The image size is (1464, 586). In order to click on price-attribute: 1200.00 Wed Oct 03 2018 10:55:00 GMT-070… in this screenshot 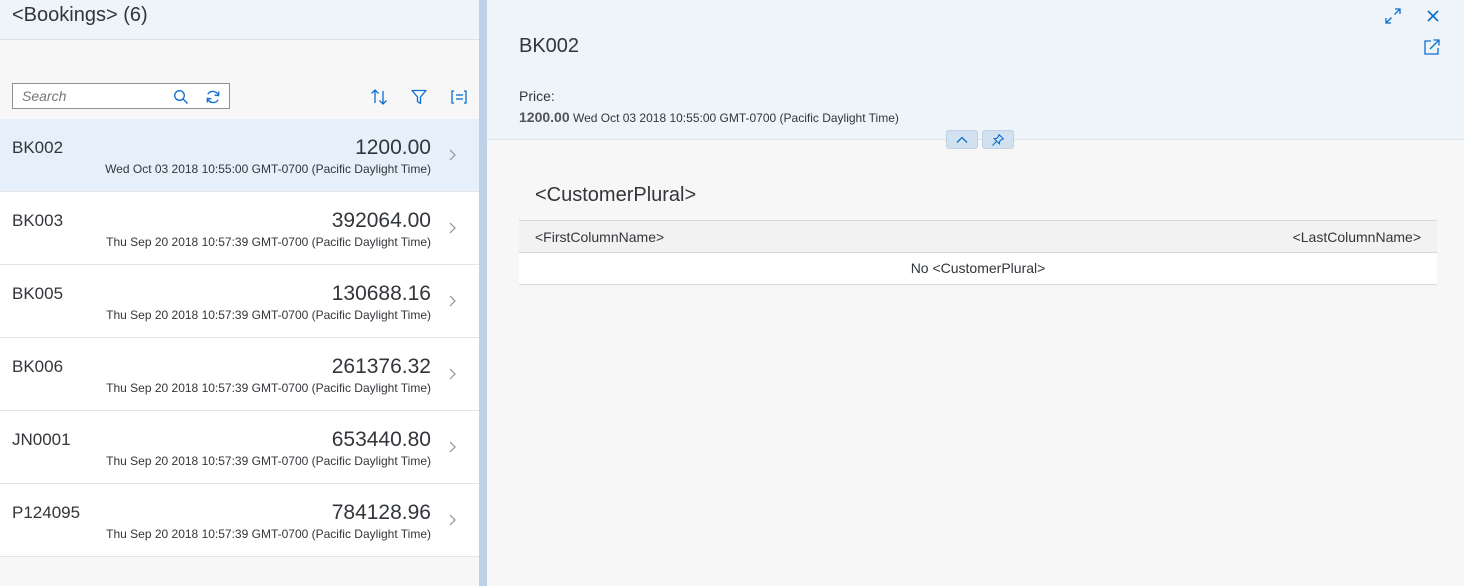, I will do `click(709, 117)`.